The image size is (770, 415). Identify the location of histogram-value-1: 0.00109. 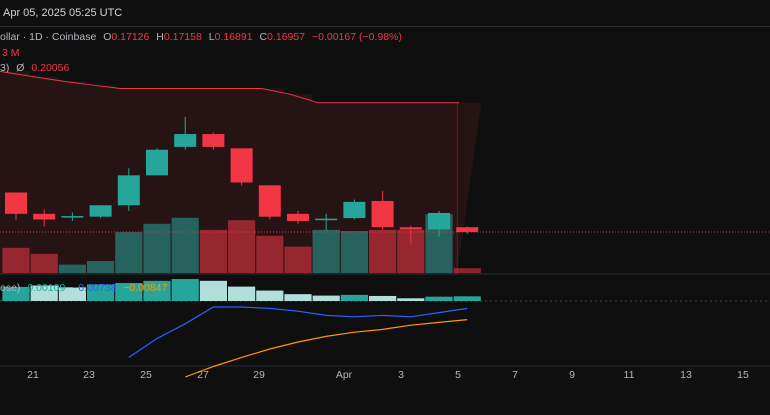
(46, 288).